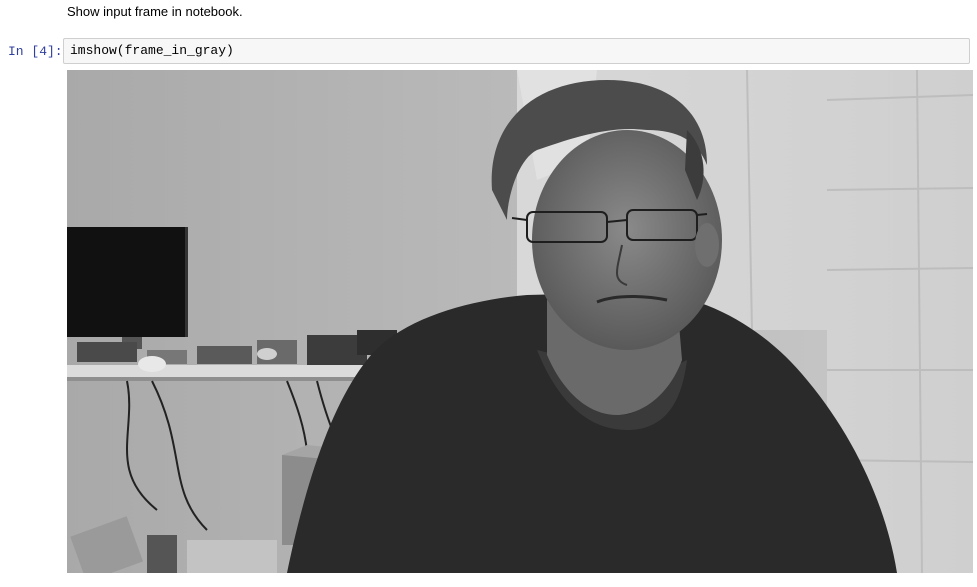 The image size is (977, 587). What do you see at coordinates (35, 51) in the screenshot?
I see `input-prompt: In [4]:` at bounding box center [35, 51].